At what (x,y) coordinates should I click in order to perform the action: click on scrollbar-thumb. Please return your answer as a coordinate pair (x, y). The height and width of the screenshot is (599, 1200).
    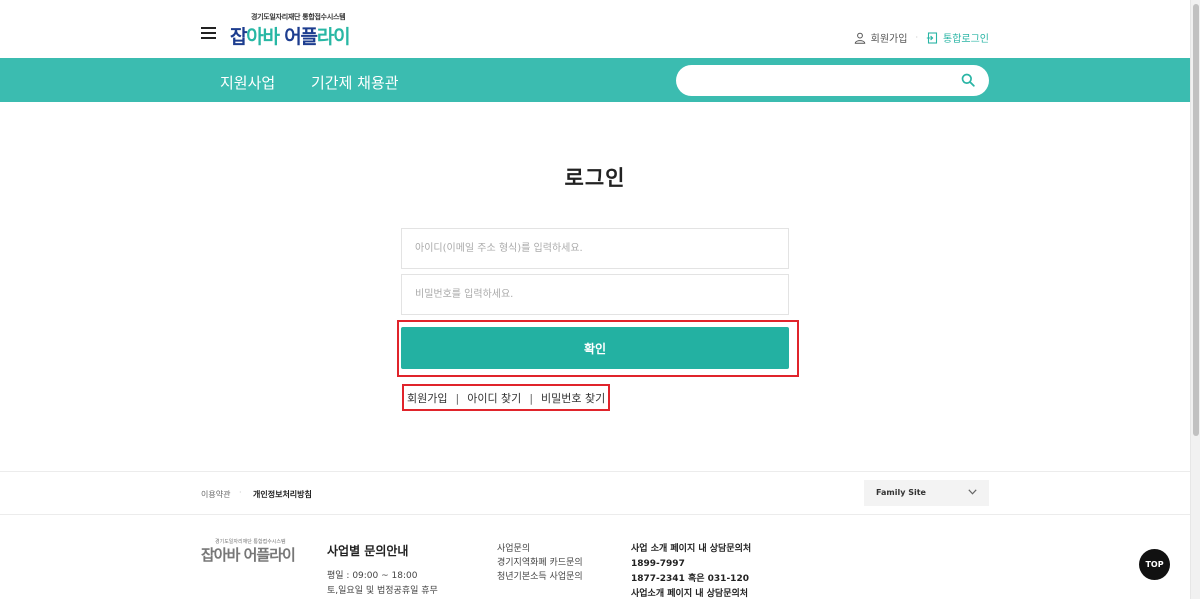
    Looking at the image, I should click on (1196, 220).